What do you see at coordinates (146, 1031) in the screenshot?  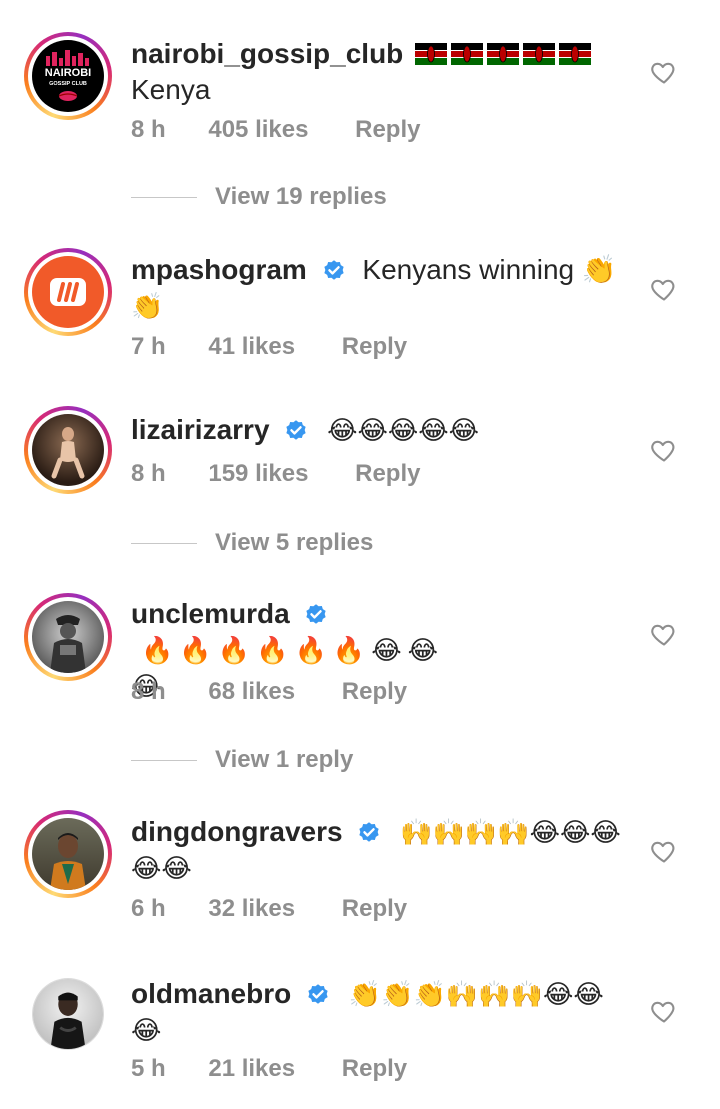 I see `comment-text-line2: 😂` at bounding box center [146, 1031].